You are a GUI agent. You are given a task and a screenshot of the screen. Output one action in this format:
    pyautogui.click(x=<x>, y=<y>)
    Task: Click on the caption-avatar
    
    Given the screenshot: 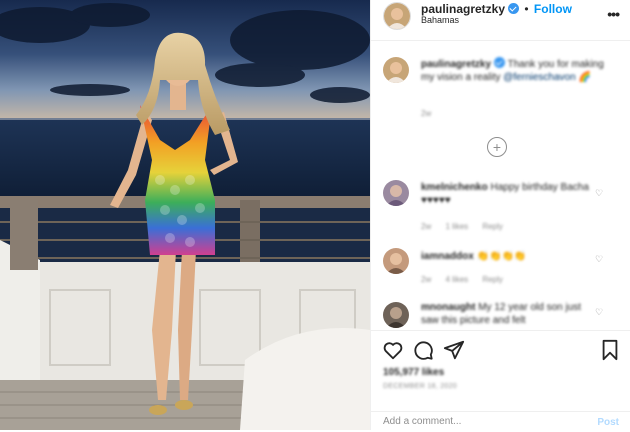 What is the action you would take?
    pyautogui.click(x=396, y=70)
    